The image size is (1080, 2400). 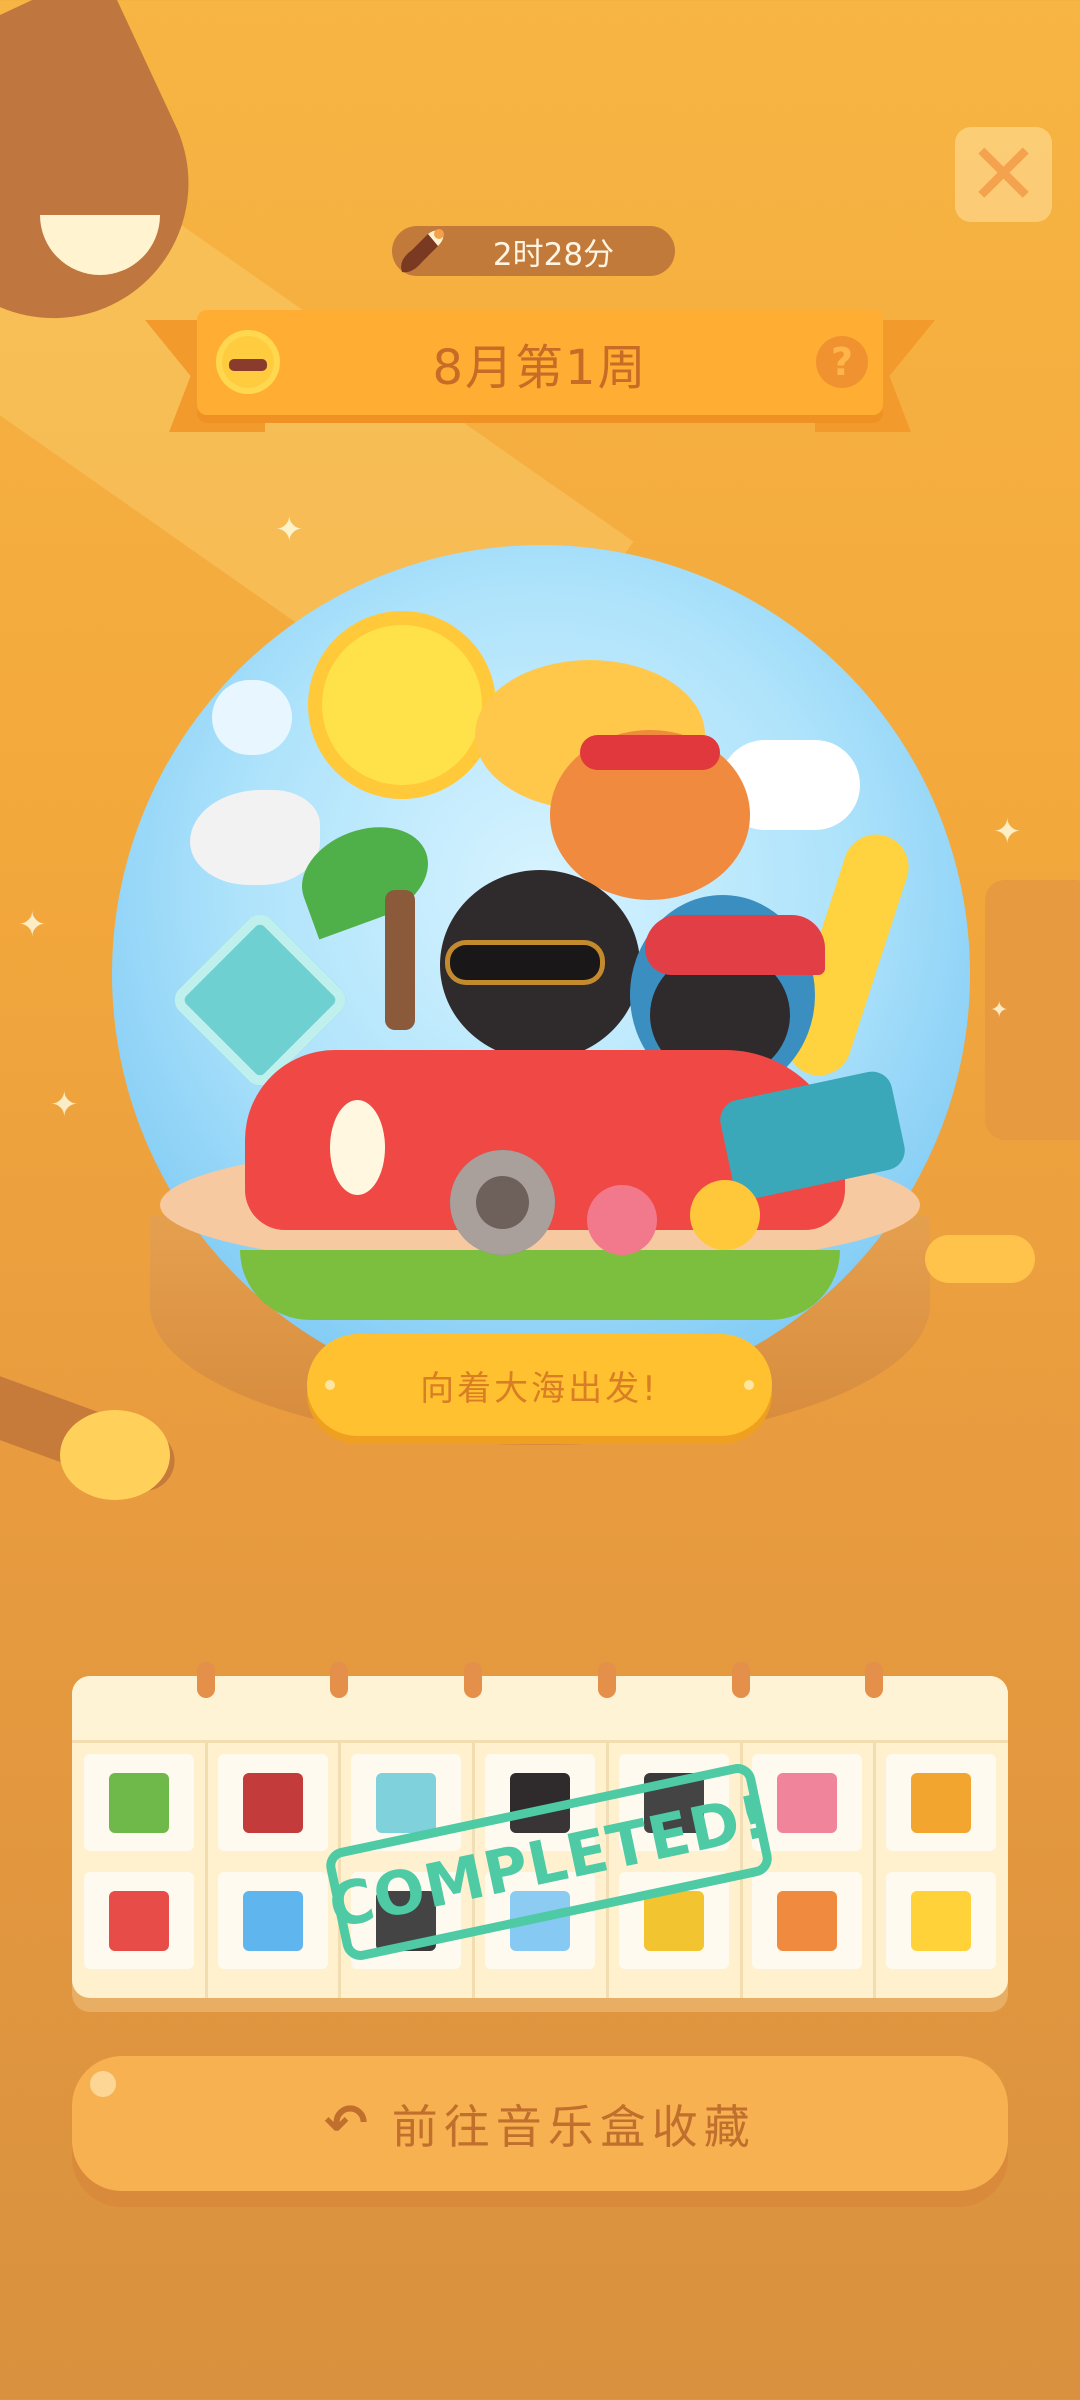 I want to click on go-to-music-box-collection-button: ↶ 前往音乐盒收藏, so click(x=540, y=2123).